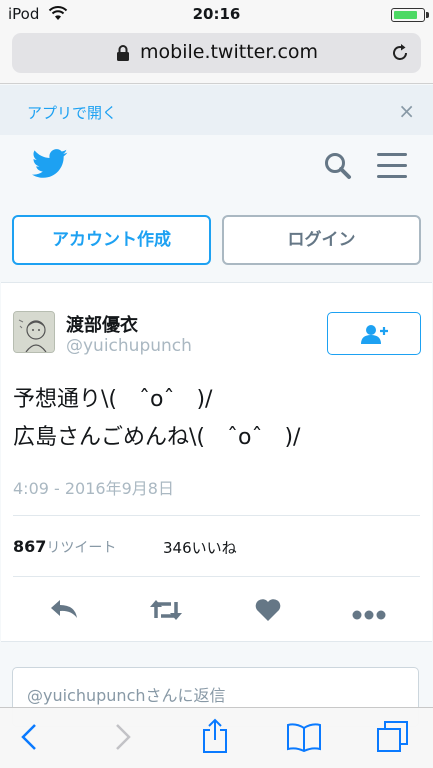 Image resolution: width=433 pixels, height=768 pixels. What do you see at coordinates (111, 240) in the screenshot?
I see `signup-button: アカウント作成` at bounding box center [111, 240].